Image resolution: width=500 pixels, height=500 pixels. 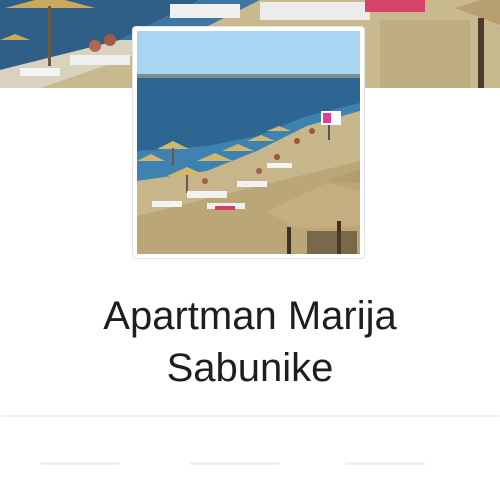 What do you see at coordinates (250, 440) in the screenshot?
I see `faded-action-bar` at bounding box center [250, 440].